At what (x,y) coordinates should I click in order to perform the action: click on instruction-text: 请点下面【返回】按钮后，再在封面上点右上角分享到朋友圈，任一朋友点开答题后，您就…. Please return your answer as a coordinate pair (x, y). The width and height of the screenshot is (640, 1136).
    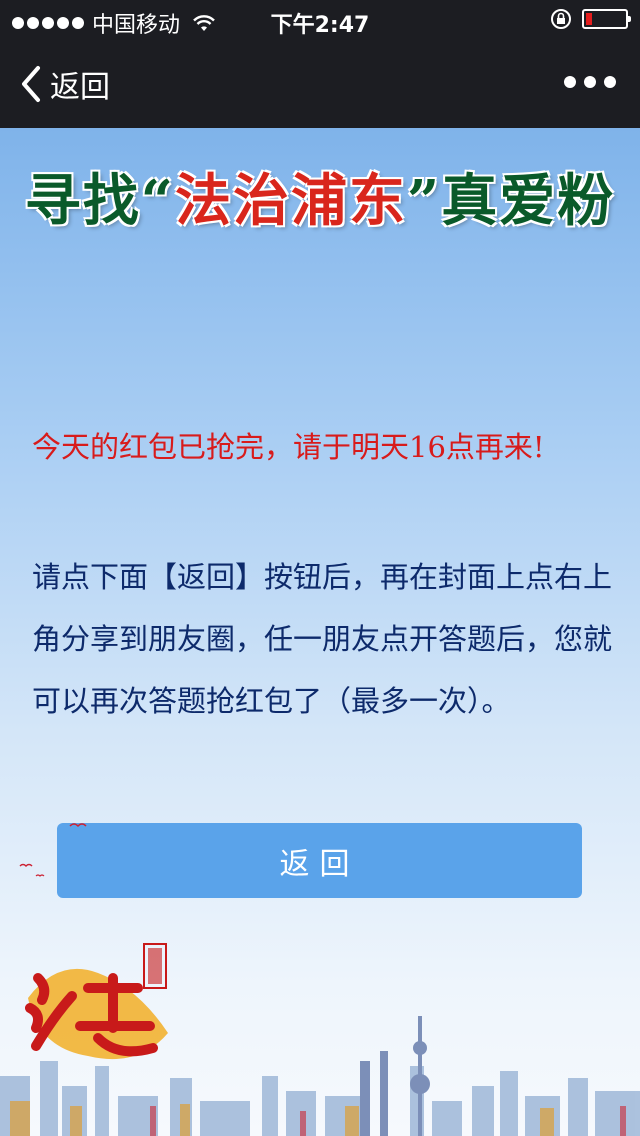
    Looking at the image, I should click on (322, 639).